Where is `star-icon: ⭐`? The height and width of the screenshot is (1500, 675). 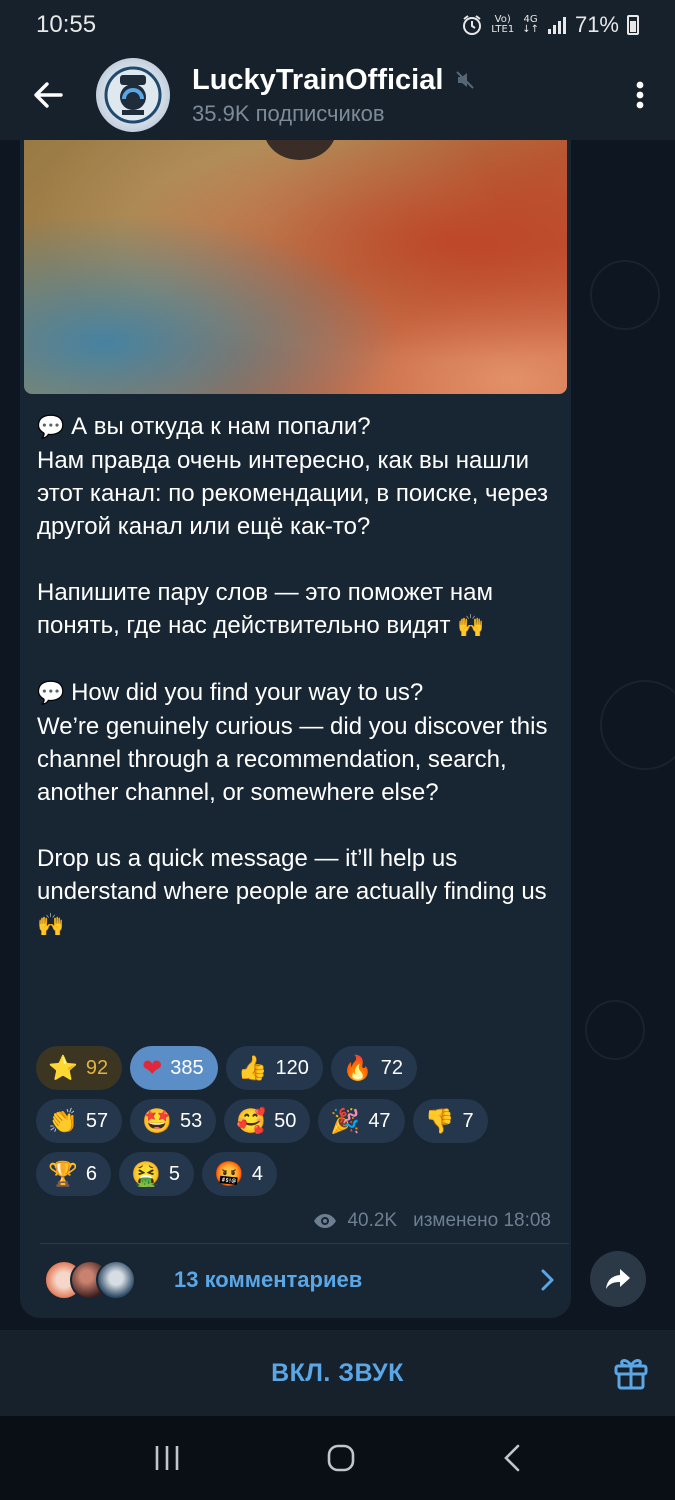 star-icon: ⭐ is located at coordinates (63, 1068).